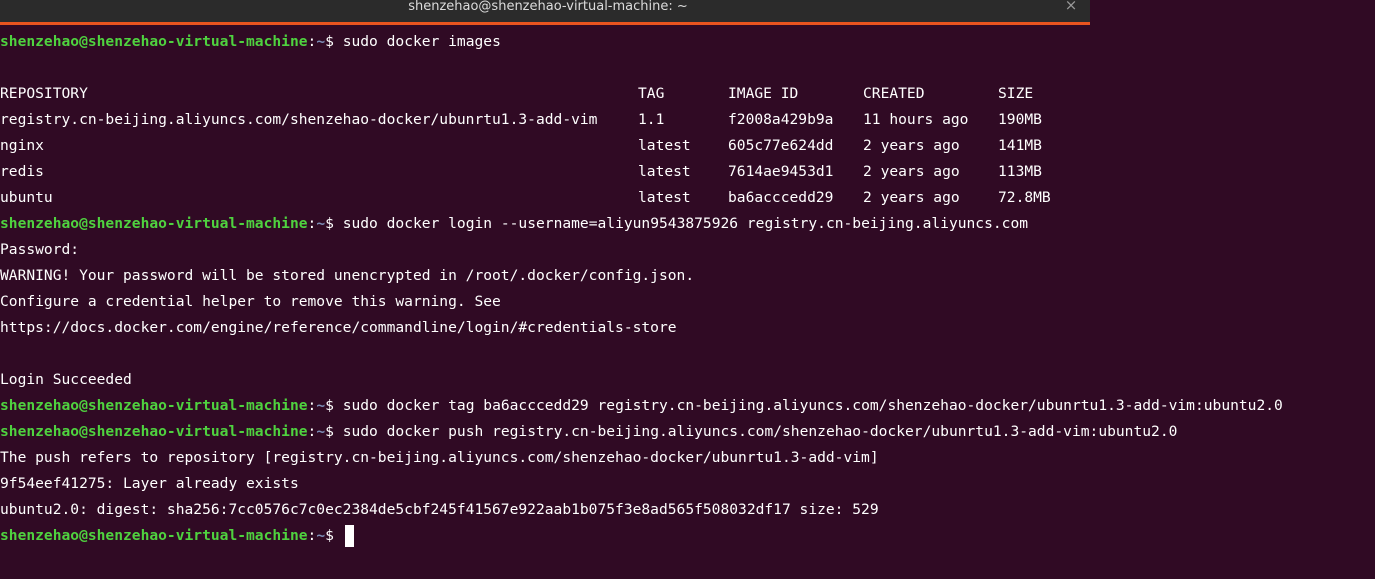 The image size is (1375, 579). I want to click on active-prompt-line: shenzehao@shenzehao-virtual-machine:~$, so click(687, 536).